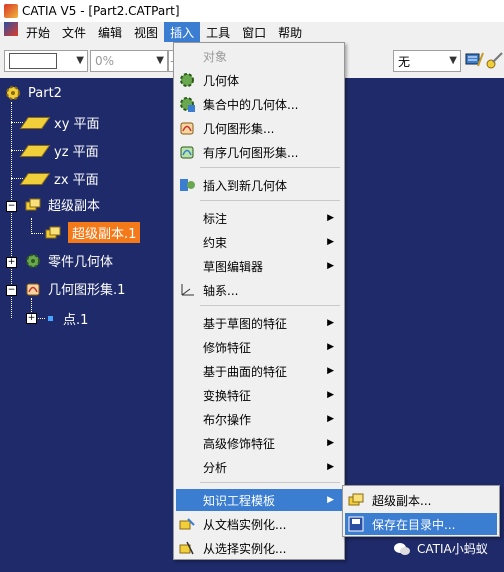  What do you see at coordinates (101, 11) in the screenshot?
I see `window-title: CATIA V5 - [Part2.CATPart]` at bounding box center [101, 11].